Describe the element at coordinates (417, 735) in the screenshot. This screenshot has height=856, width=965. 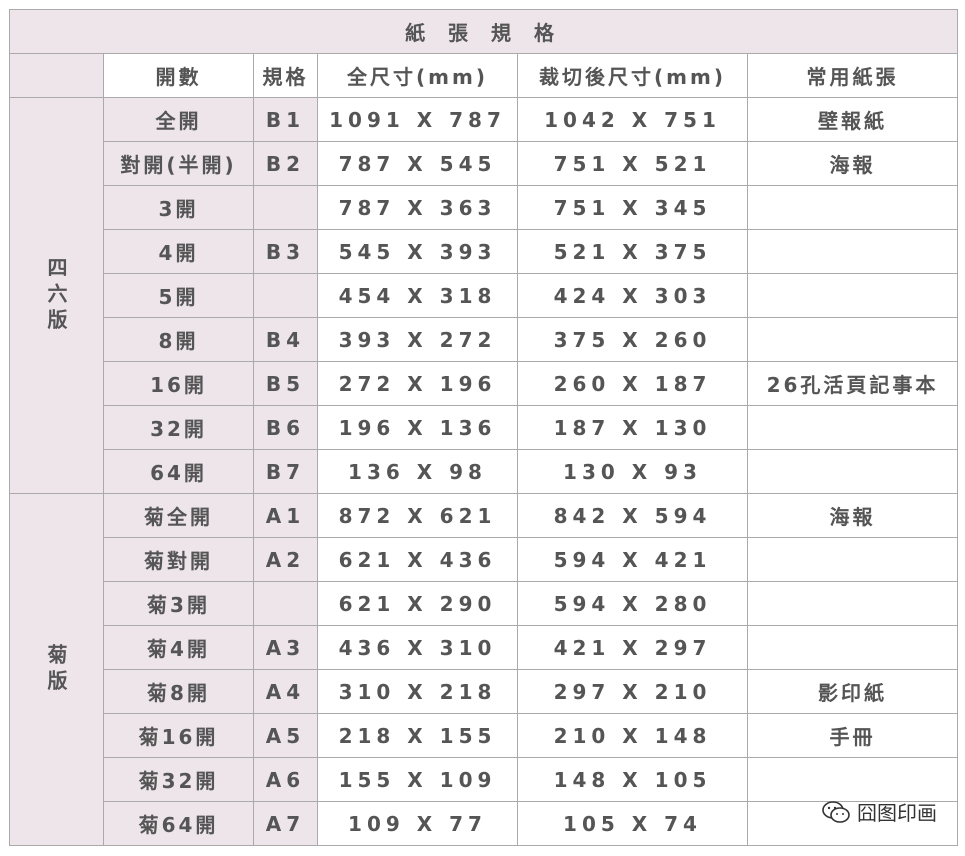
I see `cell-full: 218 X 155` at that location.